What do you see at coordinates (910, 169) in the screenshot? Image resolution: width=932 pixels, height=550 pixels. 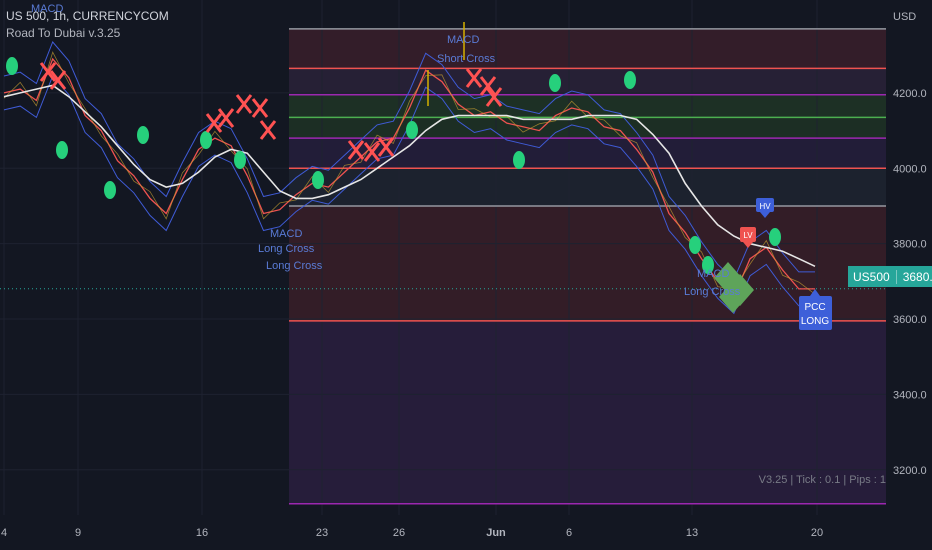 I see `price-tick-label: 4000.0` at bounding box center [910, 169].